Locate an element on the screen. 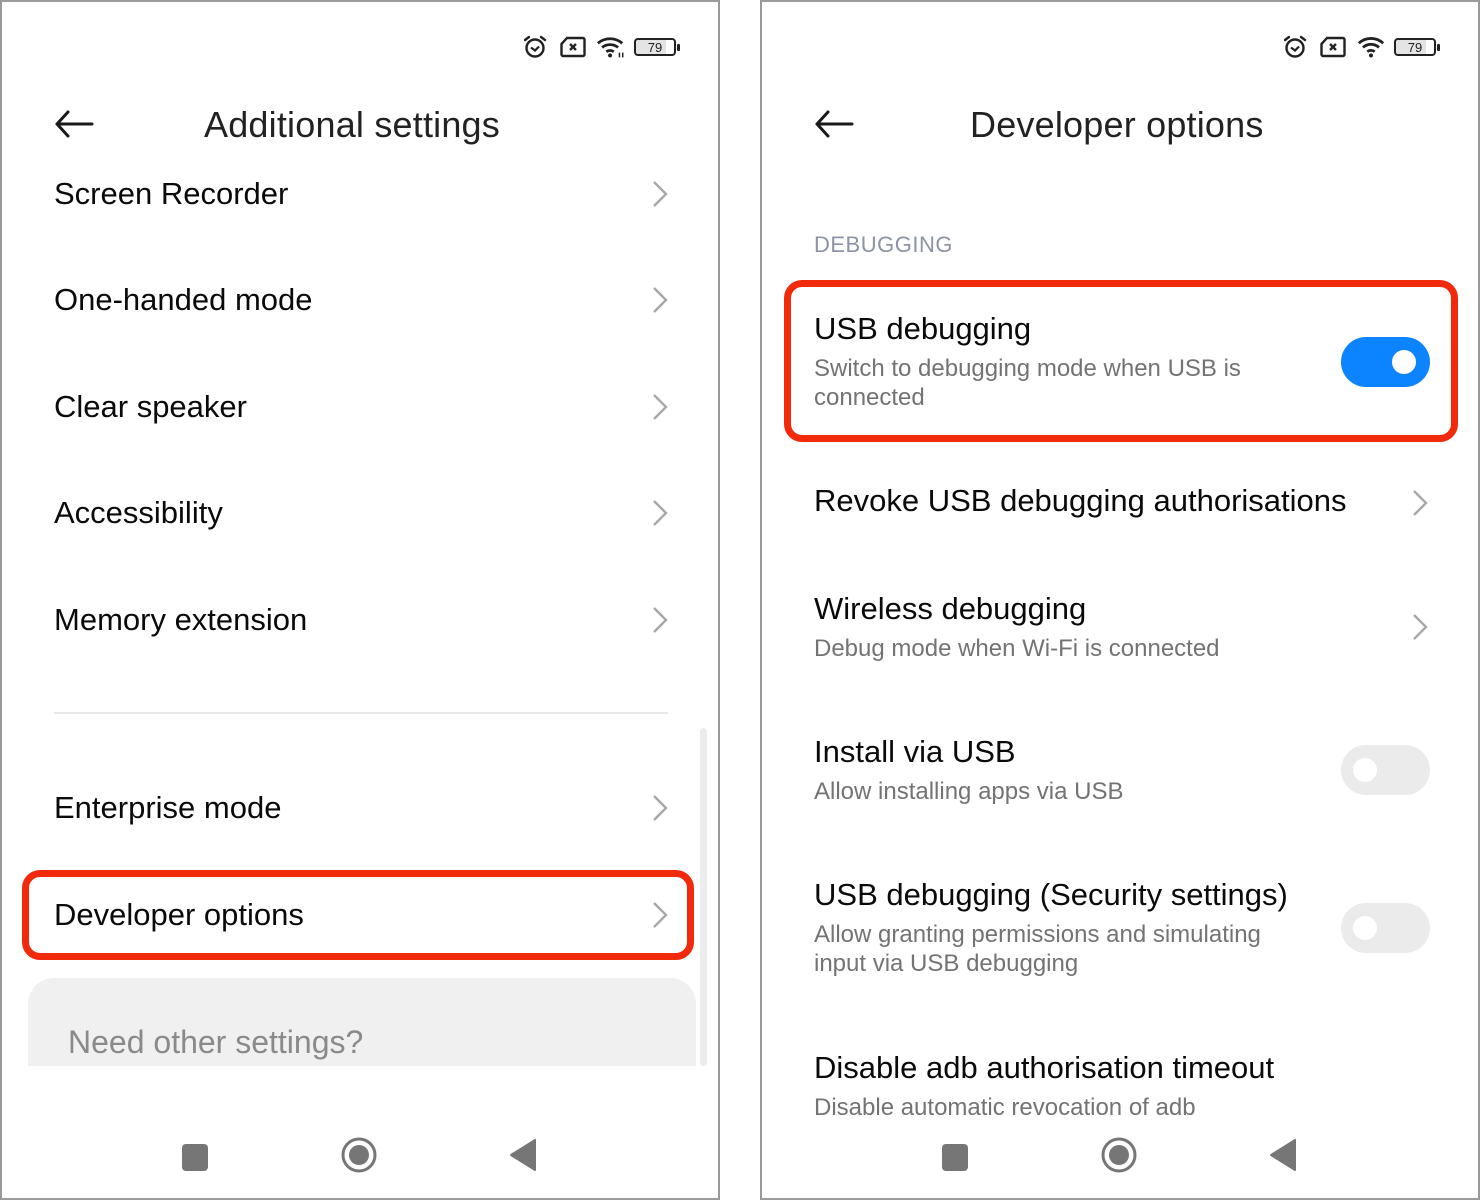 Image resolution: width=1480 pixels, height=1200 pixels. list-item-enterprise-mode: Enterprise mode is located at coordinates (362, 808).